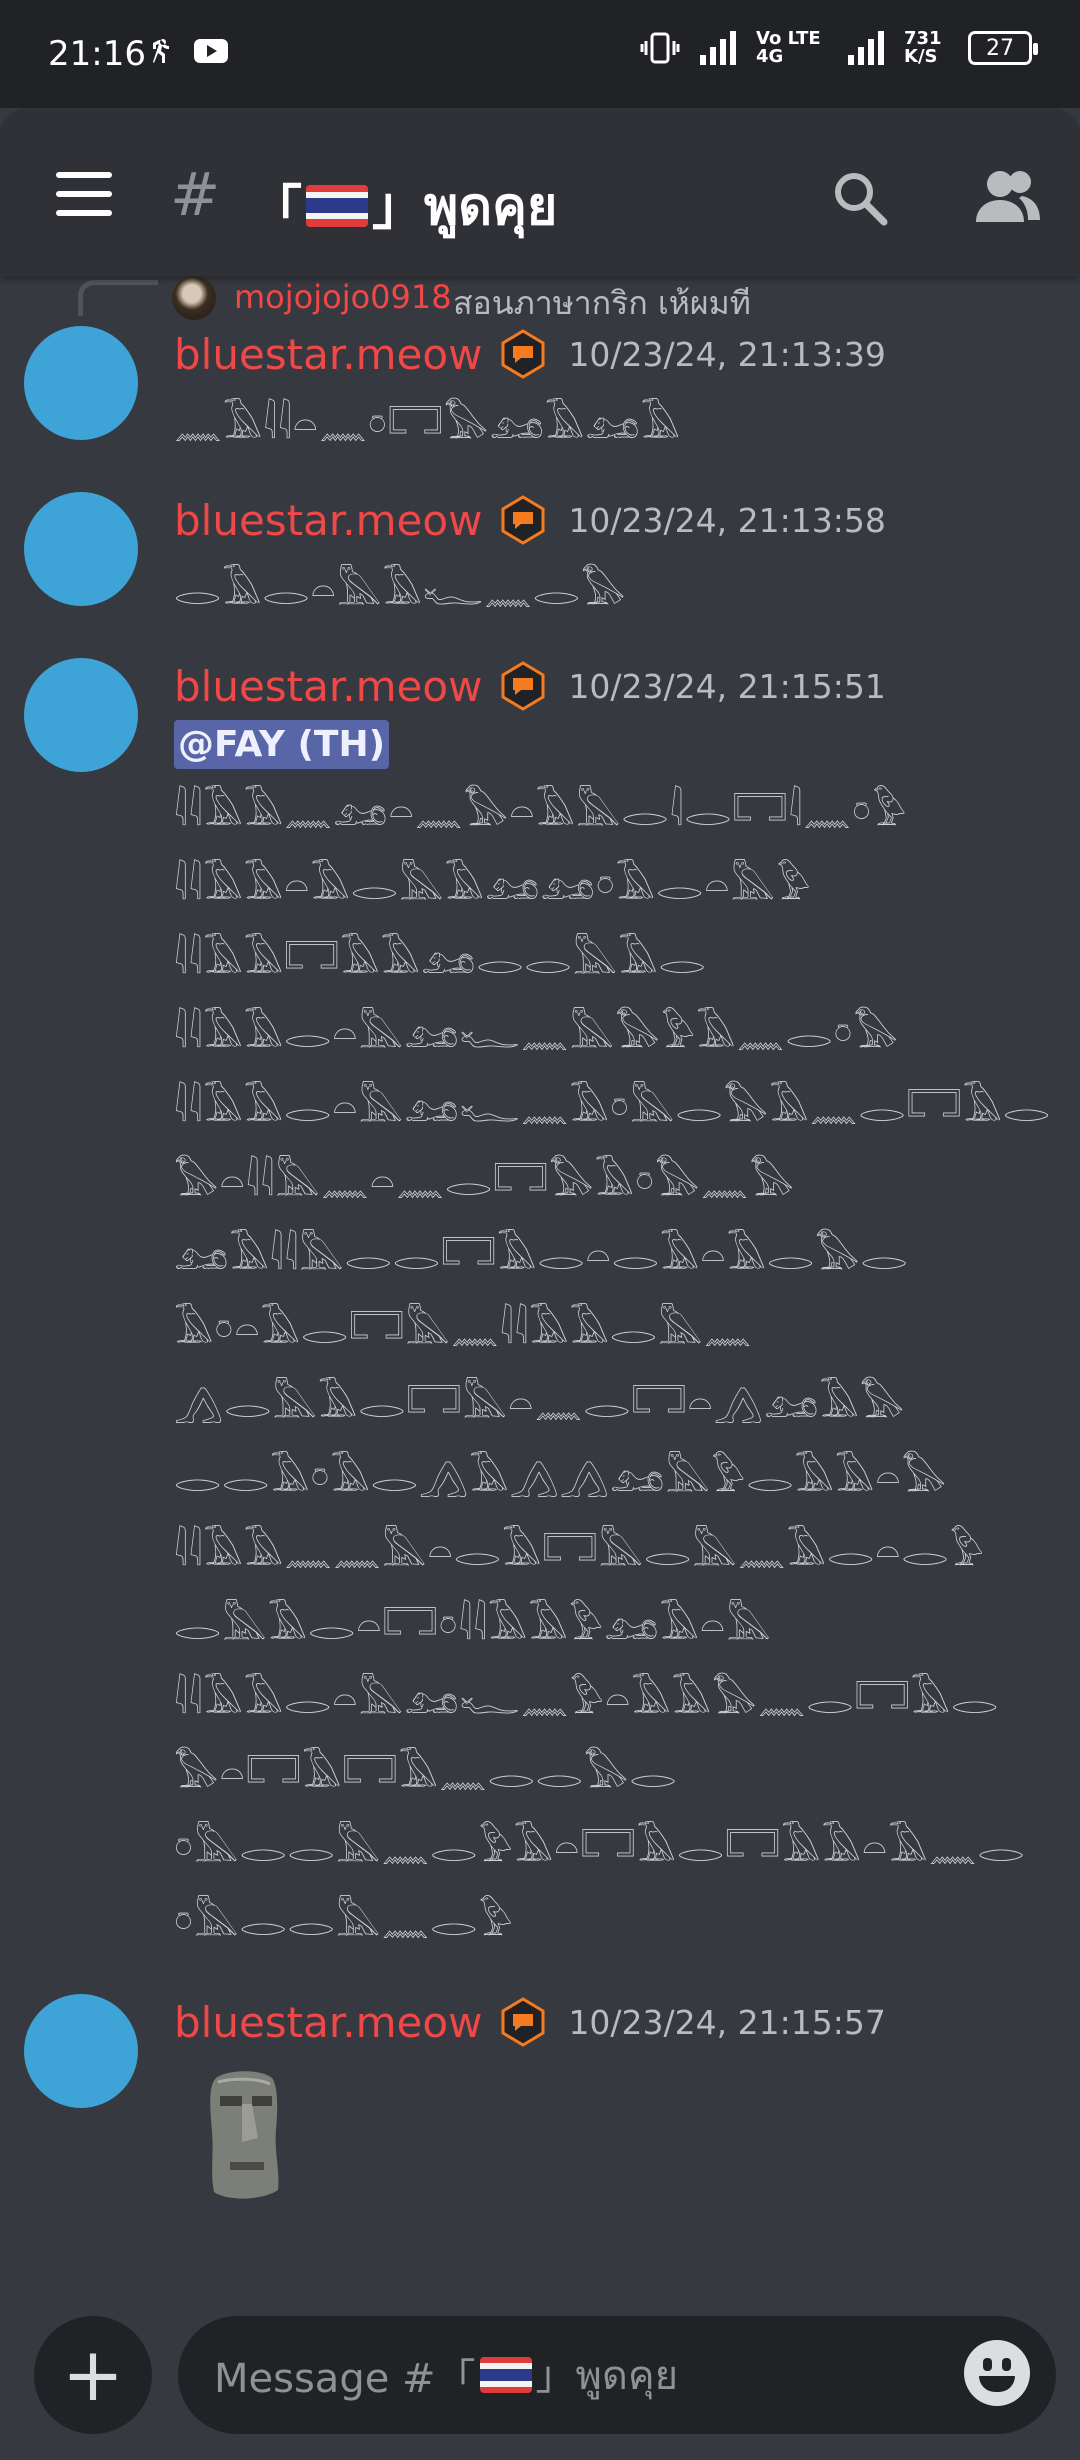 Image resolution: width=1080 pixels, height=2460 pixels. Describe the element at coordinates (587, 1700) in the screenshot. I see `message-line: 𓇋𓇋𓄿𓄿𓂋𓏏𓅓𓃭𓆑𓈖𓅱𓏏𓄿𓄿𓅃𓈖𓂋𓉐𓄿𓂋` at that location.